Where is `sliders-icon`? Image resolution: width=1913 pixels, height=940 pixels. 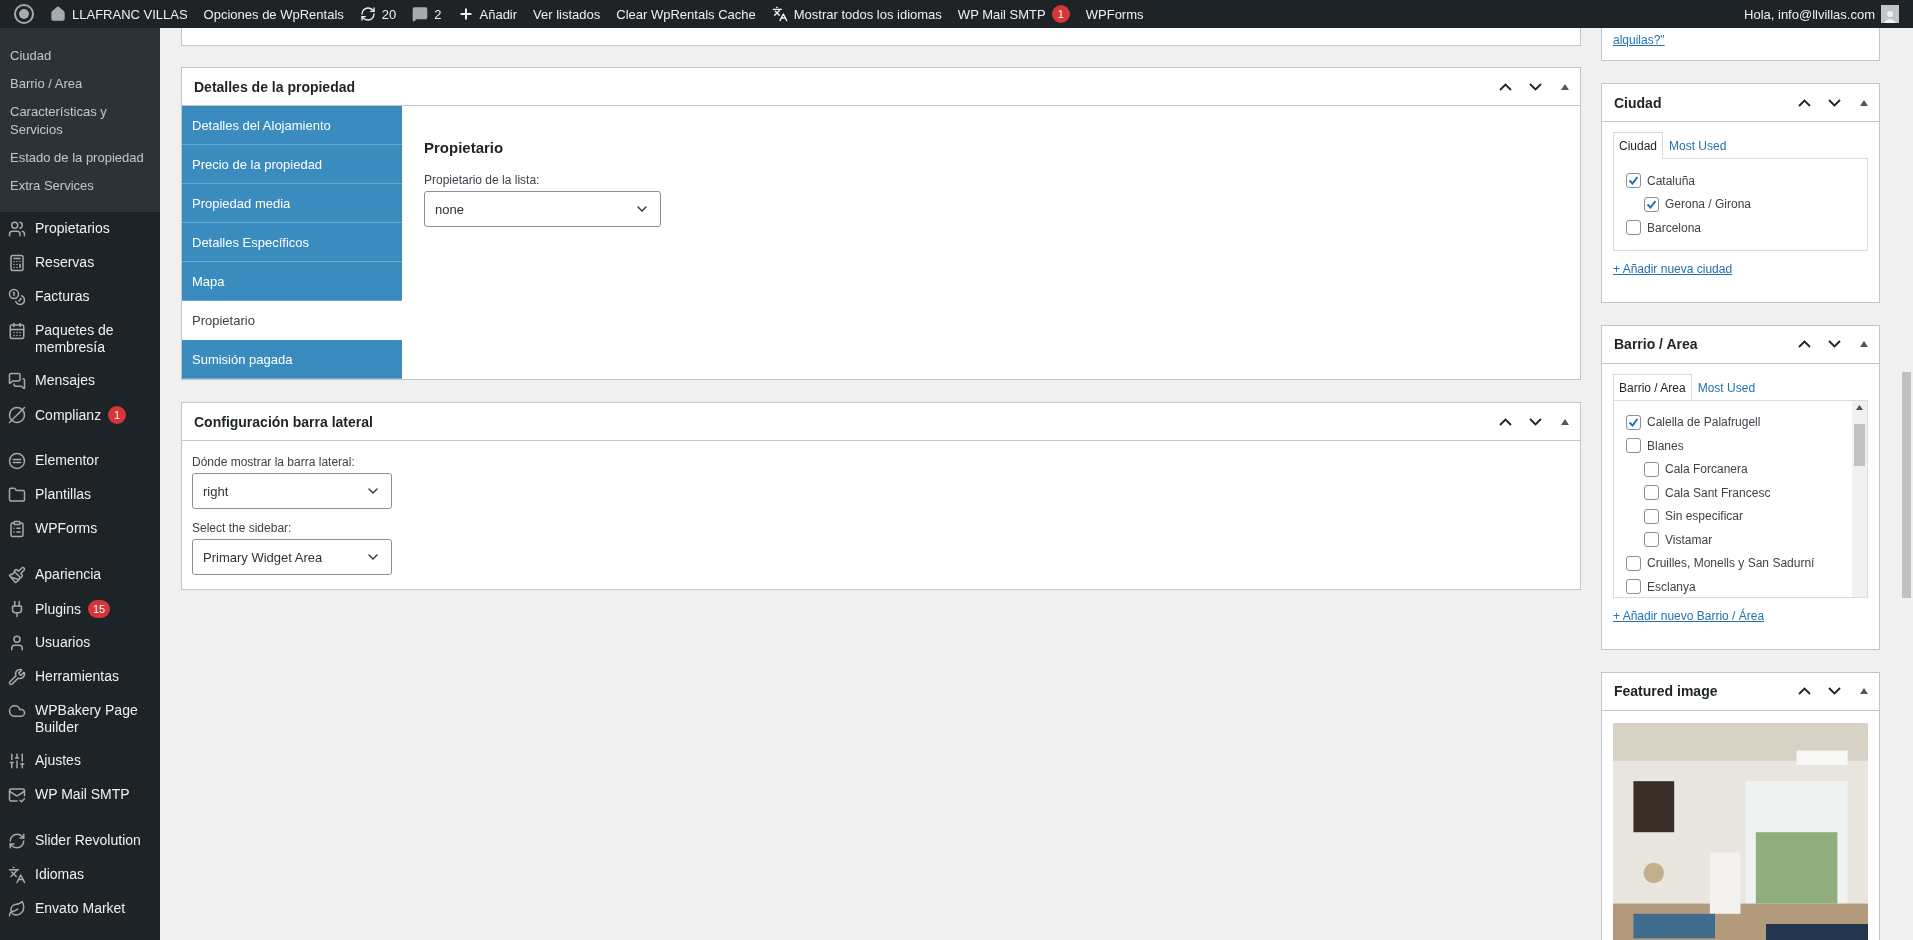
sliders-icon is located at coordinates (17, 761).